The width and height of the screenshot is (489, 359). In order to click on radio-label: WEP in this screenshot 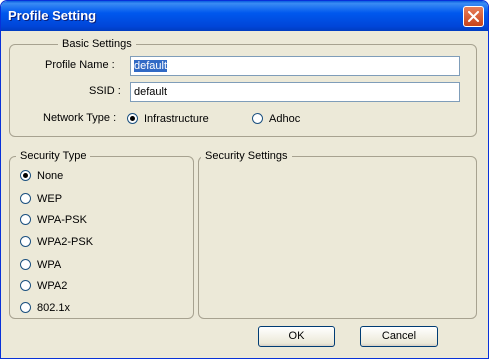, I will do `click(50, 199)`.